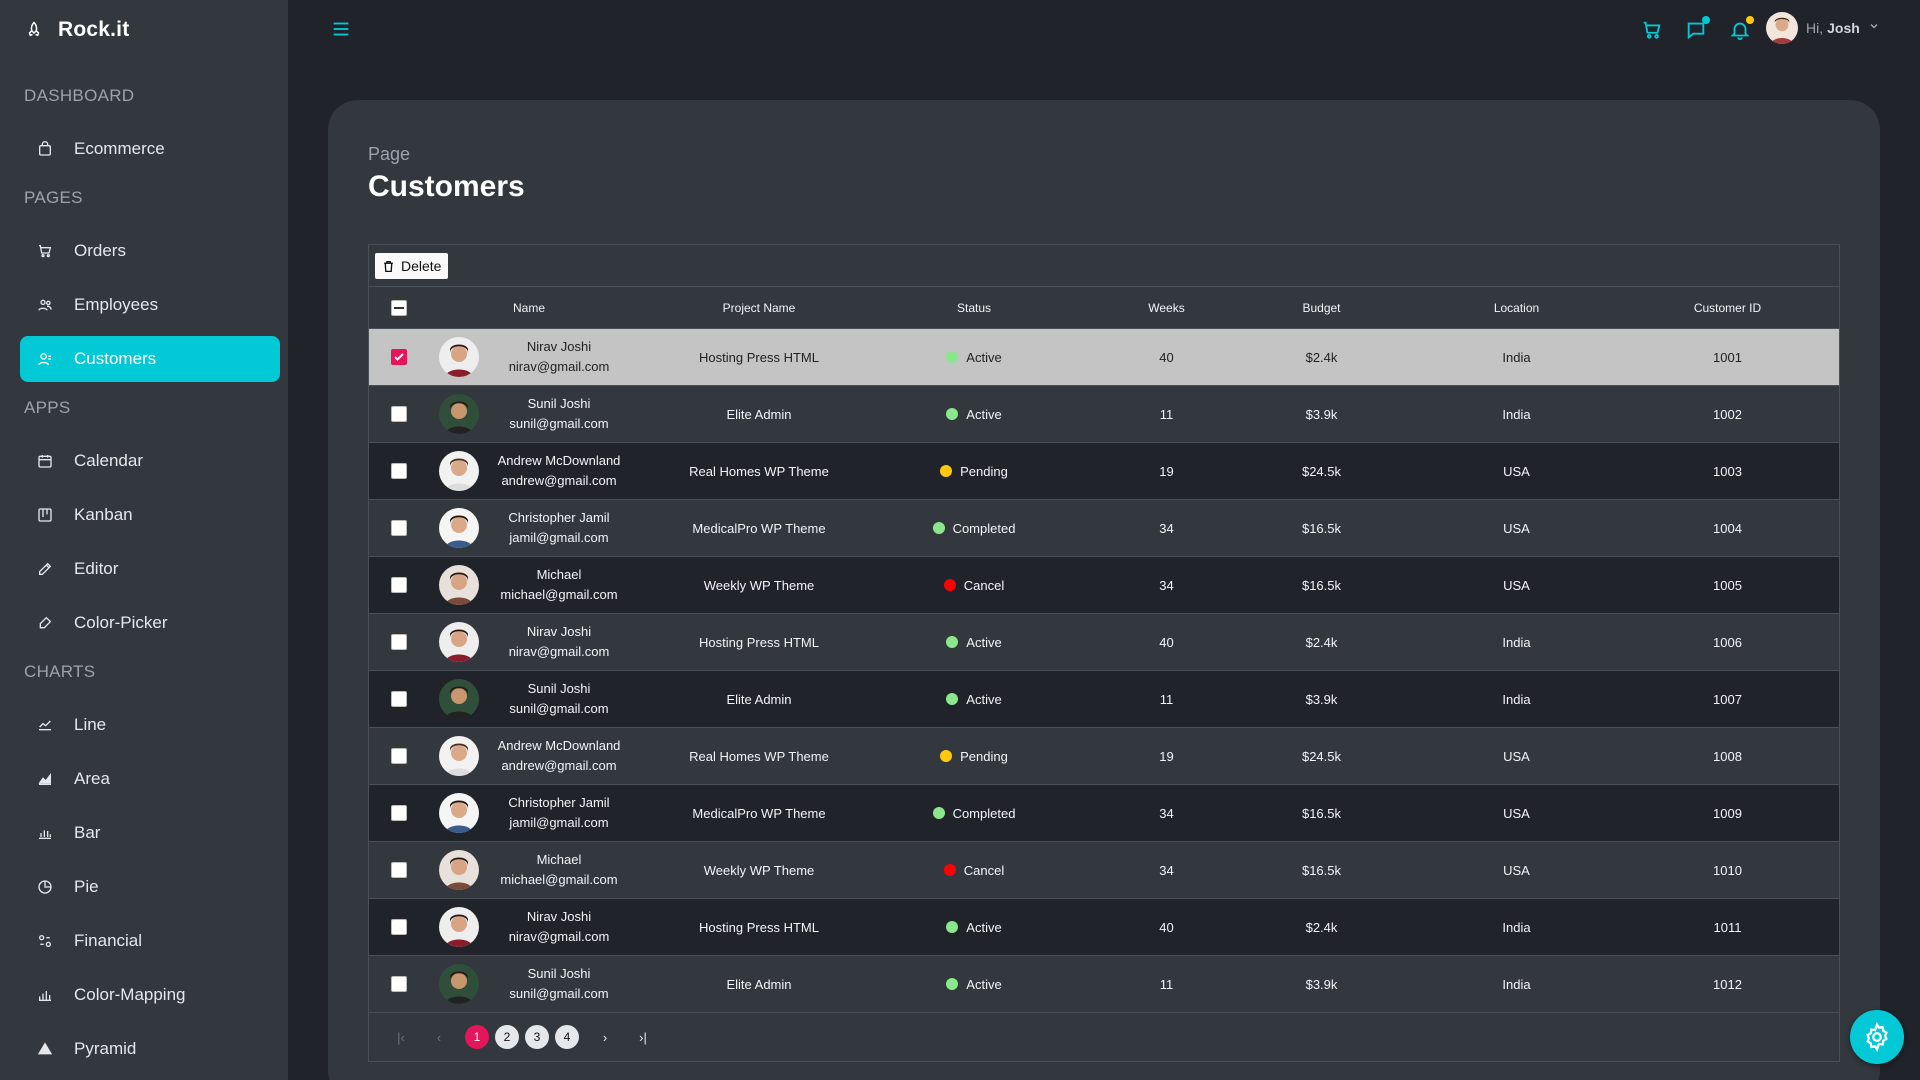 The image size is (1920, 1080). I want to click on sidebar-item-color-mapping: Color-Mapping, so click(150, 995).